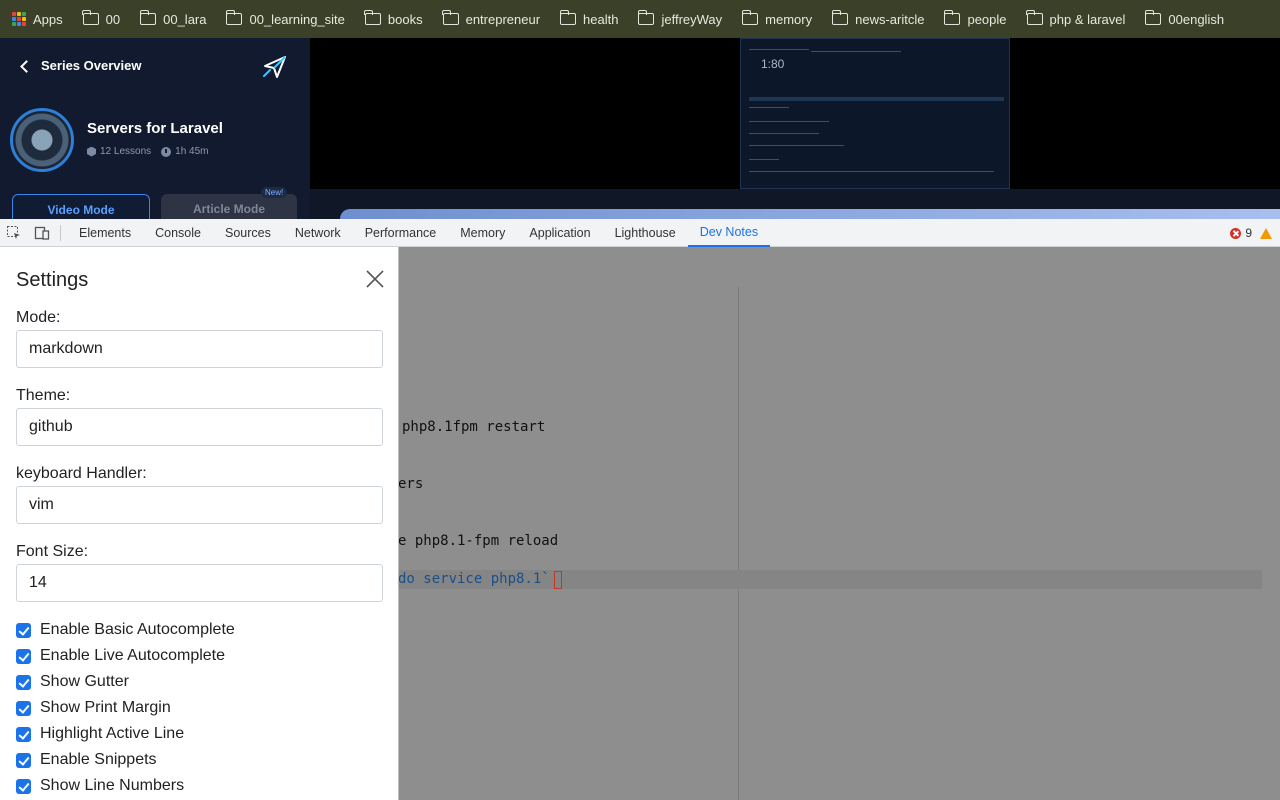  Describe the element at coordinates (137, 629) in the screenshot. I see `checkbox-label: Enable Basic Autocomplete` at that location.